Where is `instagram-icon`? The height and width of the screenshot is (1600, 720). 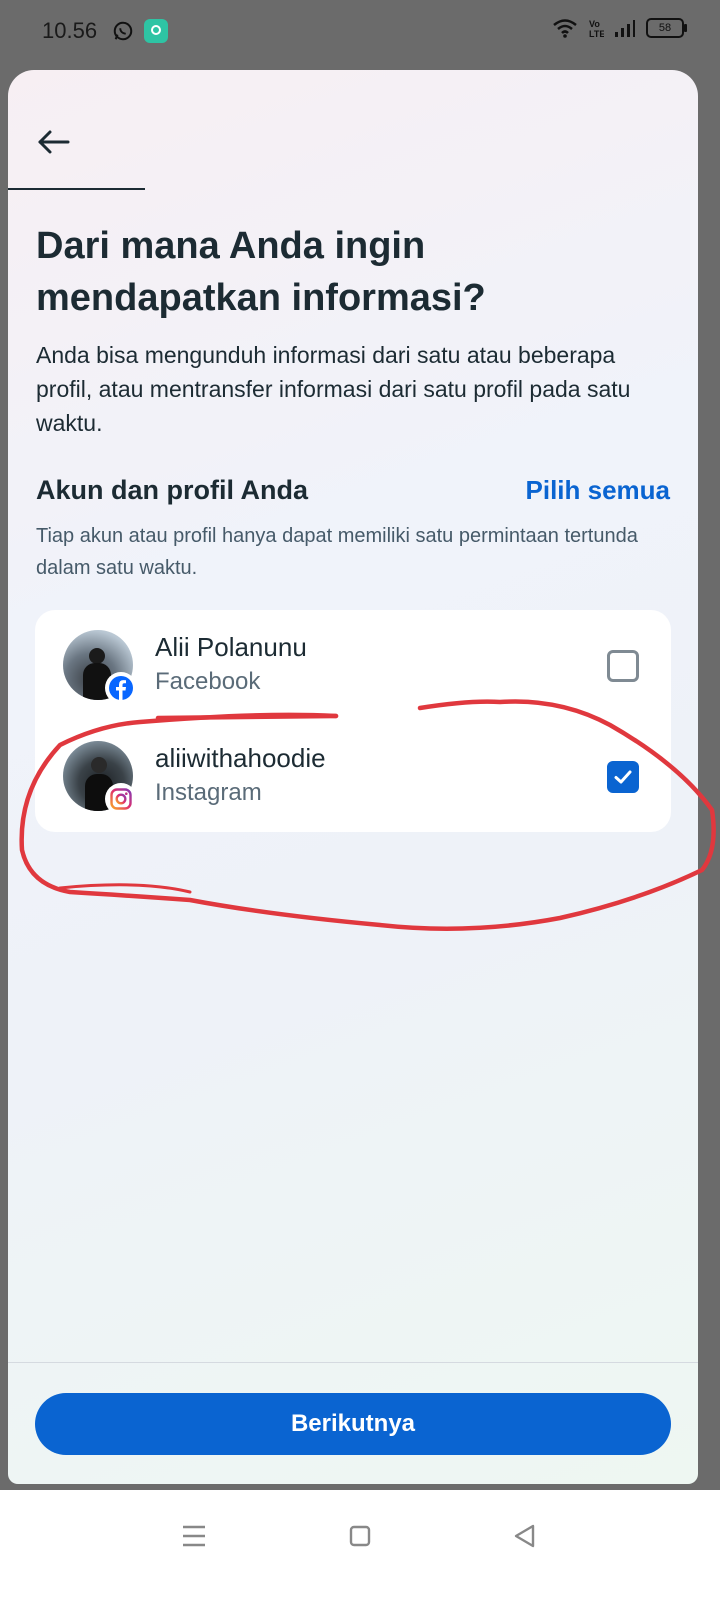 instagram-icon is located at coordinates (121, 799).